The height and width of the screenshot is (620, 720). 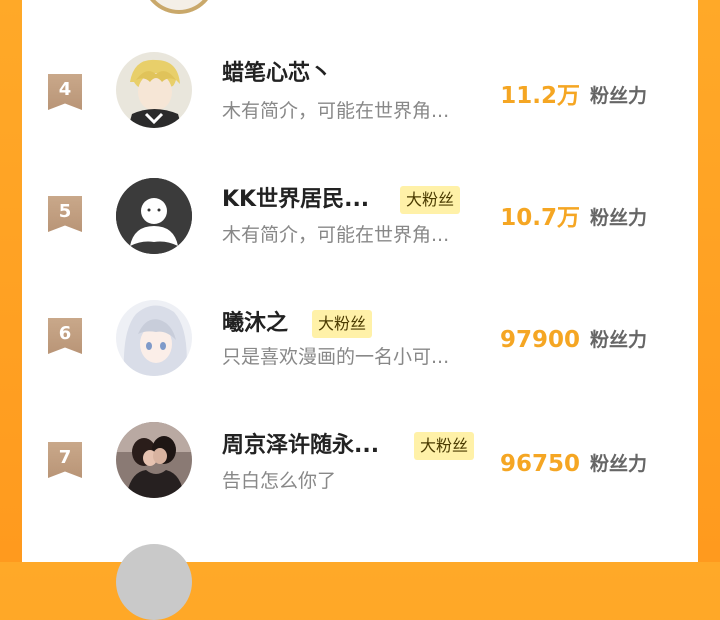 I want to click on user-name: 曦沐之, so click(x=255, y=324).